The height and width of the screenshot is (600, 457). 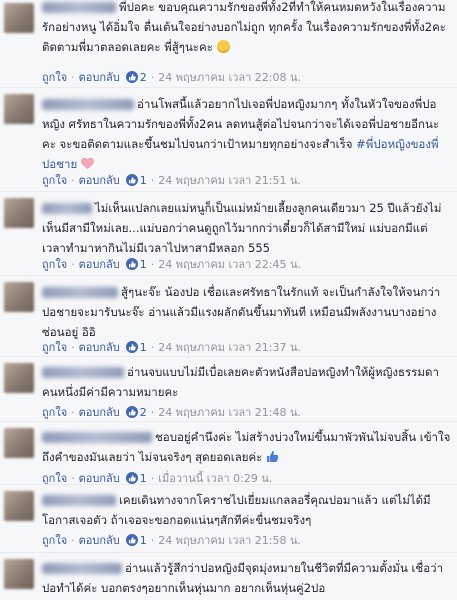 I want to click on comment-meta: ถูกใจ · ตอบกลับ 2 · 24 พฤษภาคม เวลา 22:08 น., so click(x=172, y=77).